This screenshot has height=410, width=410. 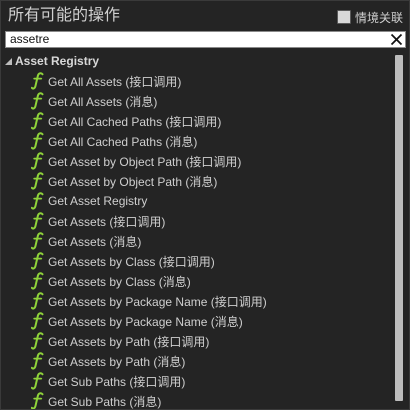 I want to click on action-item-label: Get Asset by Object Path (消息), so click(x=133, y=181).